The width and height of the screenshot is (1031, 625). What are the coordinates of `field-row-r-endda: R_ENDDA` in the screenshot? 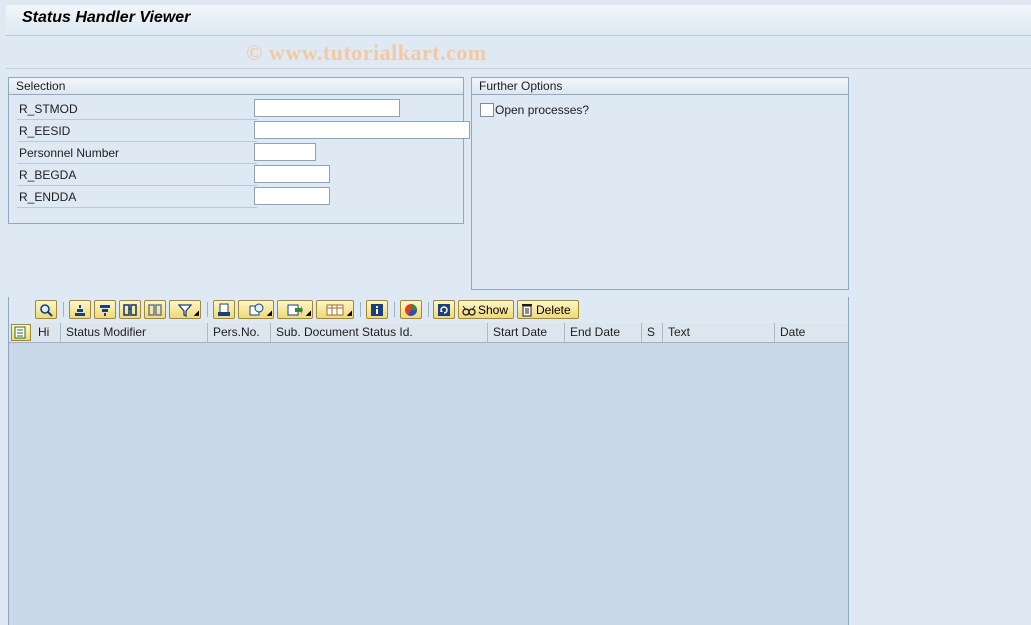 It's located at (137, 197).